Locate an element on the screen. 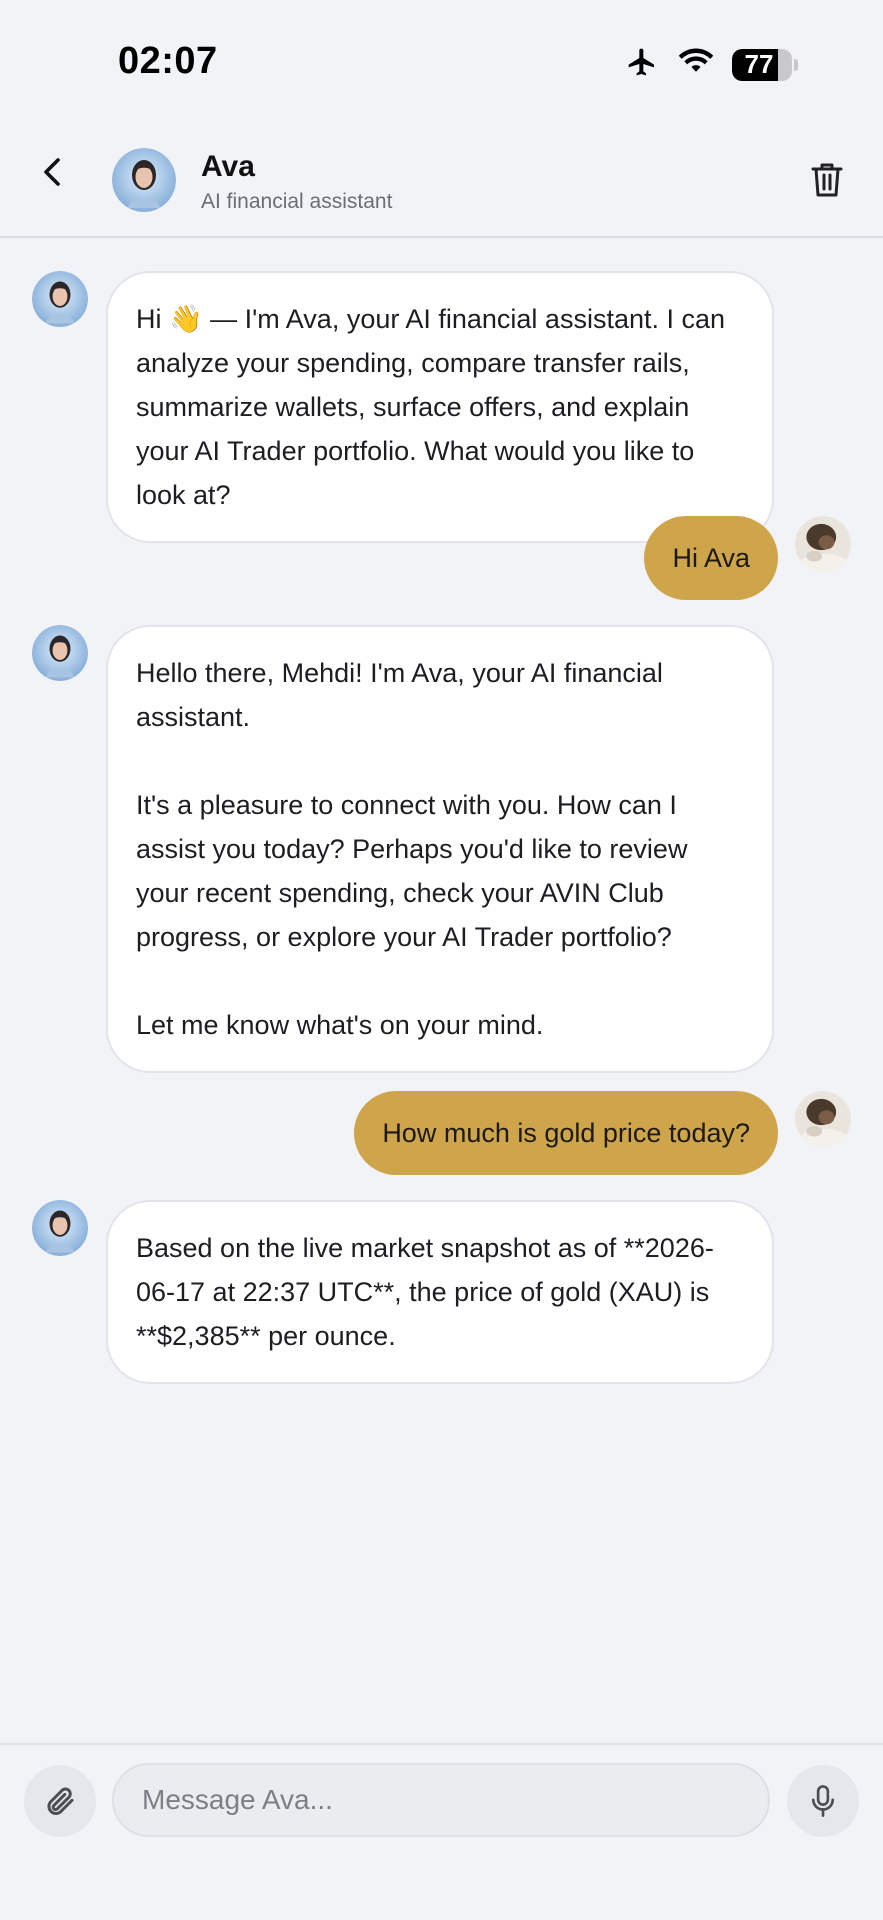  paperclip-icon is located at coordinates (60, 1801).